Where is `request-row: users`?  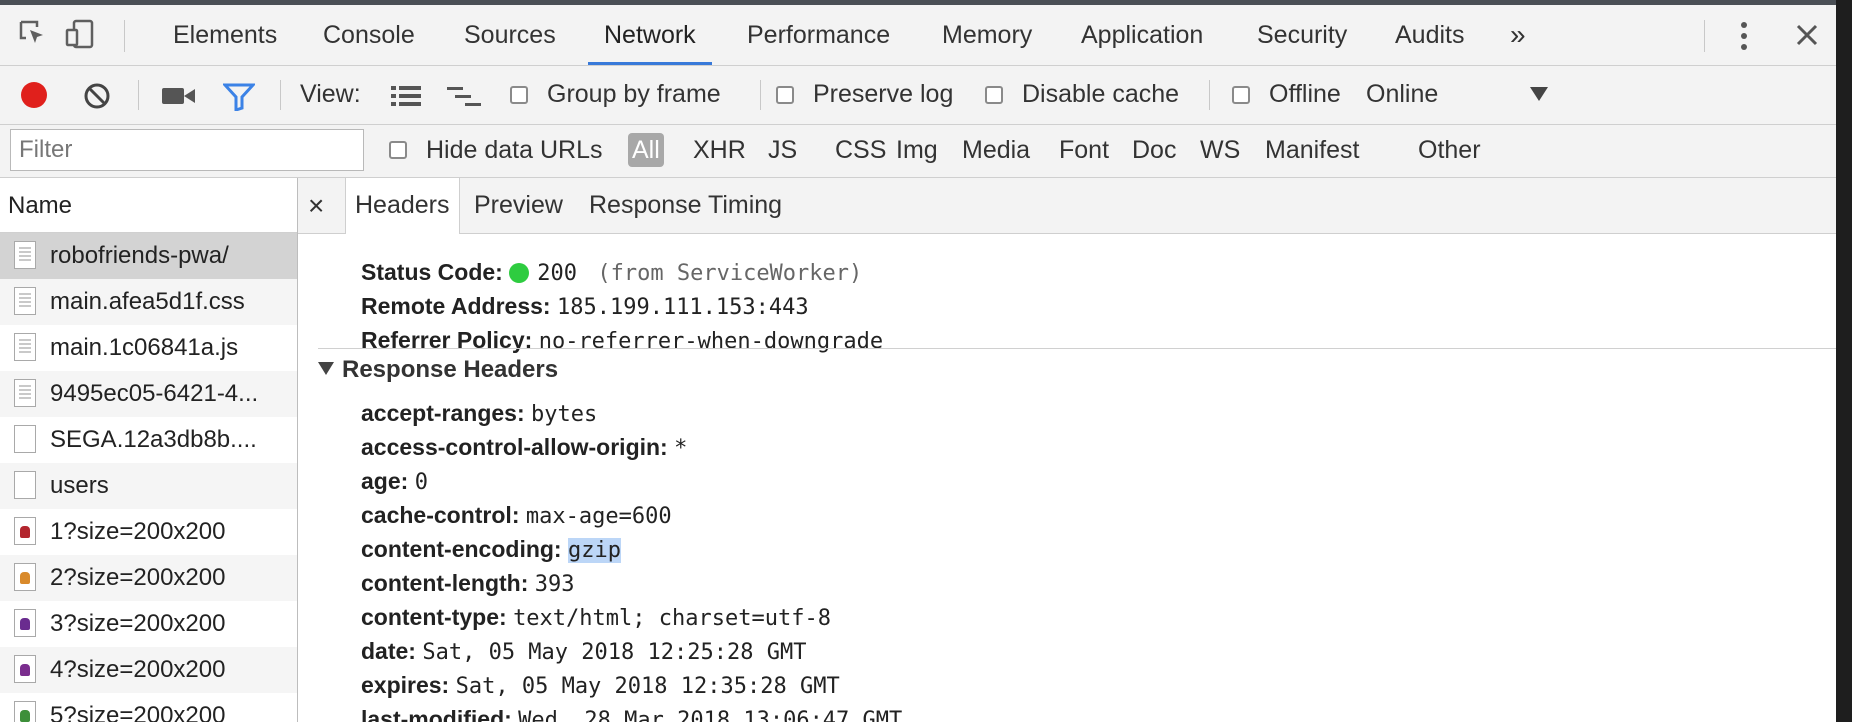
request-row: users is located at coordinates (148, 486).